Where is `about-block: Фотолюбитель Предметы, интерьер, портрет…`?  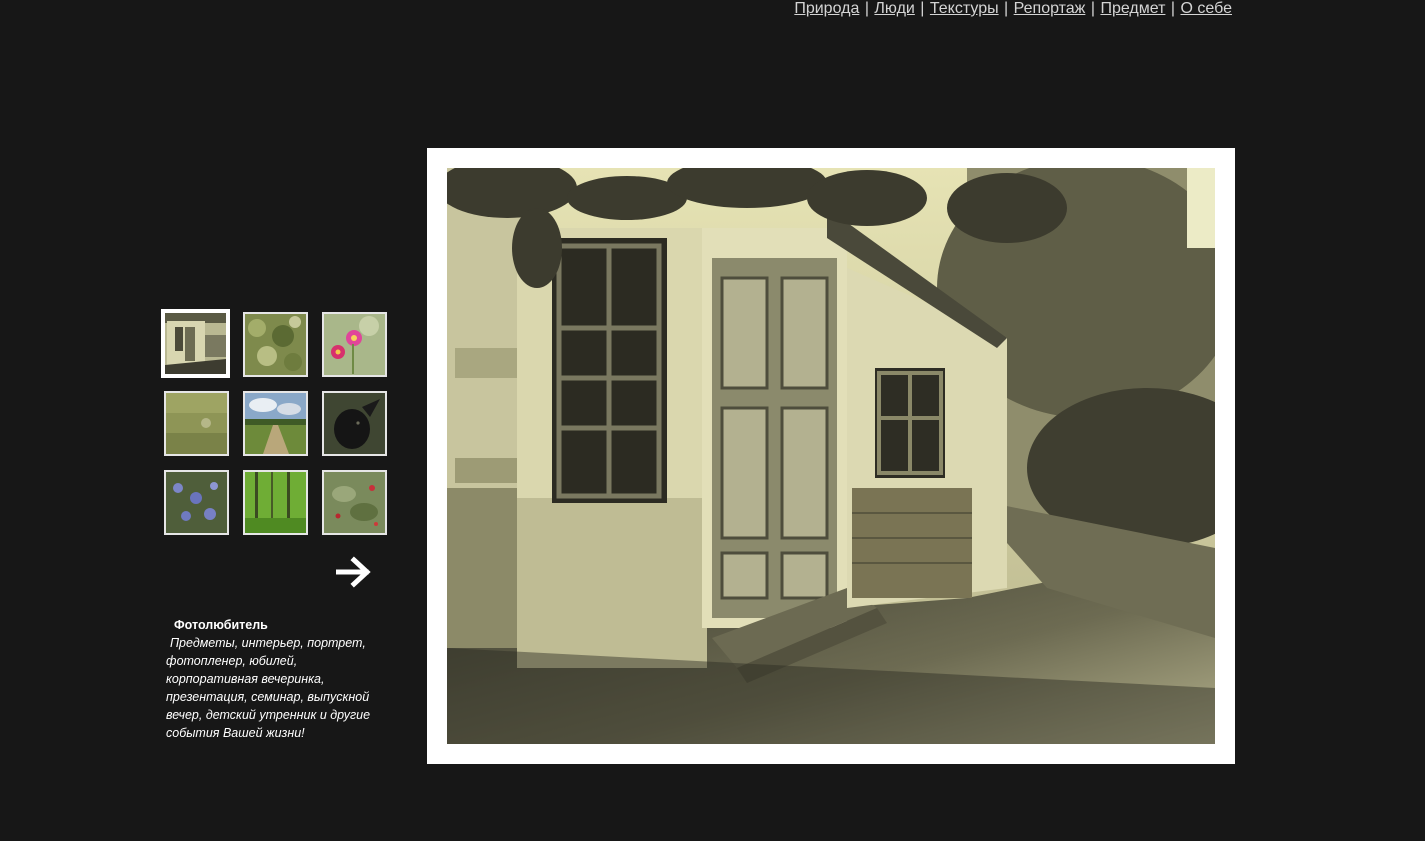
about-block: Фотолюбитель Предметы, интерьер, портрет… is located at coordinates (278, 679).